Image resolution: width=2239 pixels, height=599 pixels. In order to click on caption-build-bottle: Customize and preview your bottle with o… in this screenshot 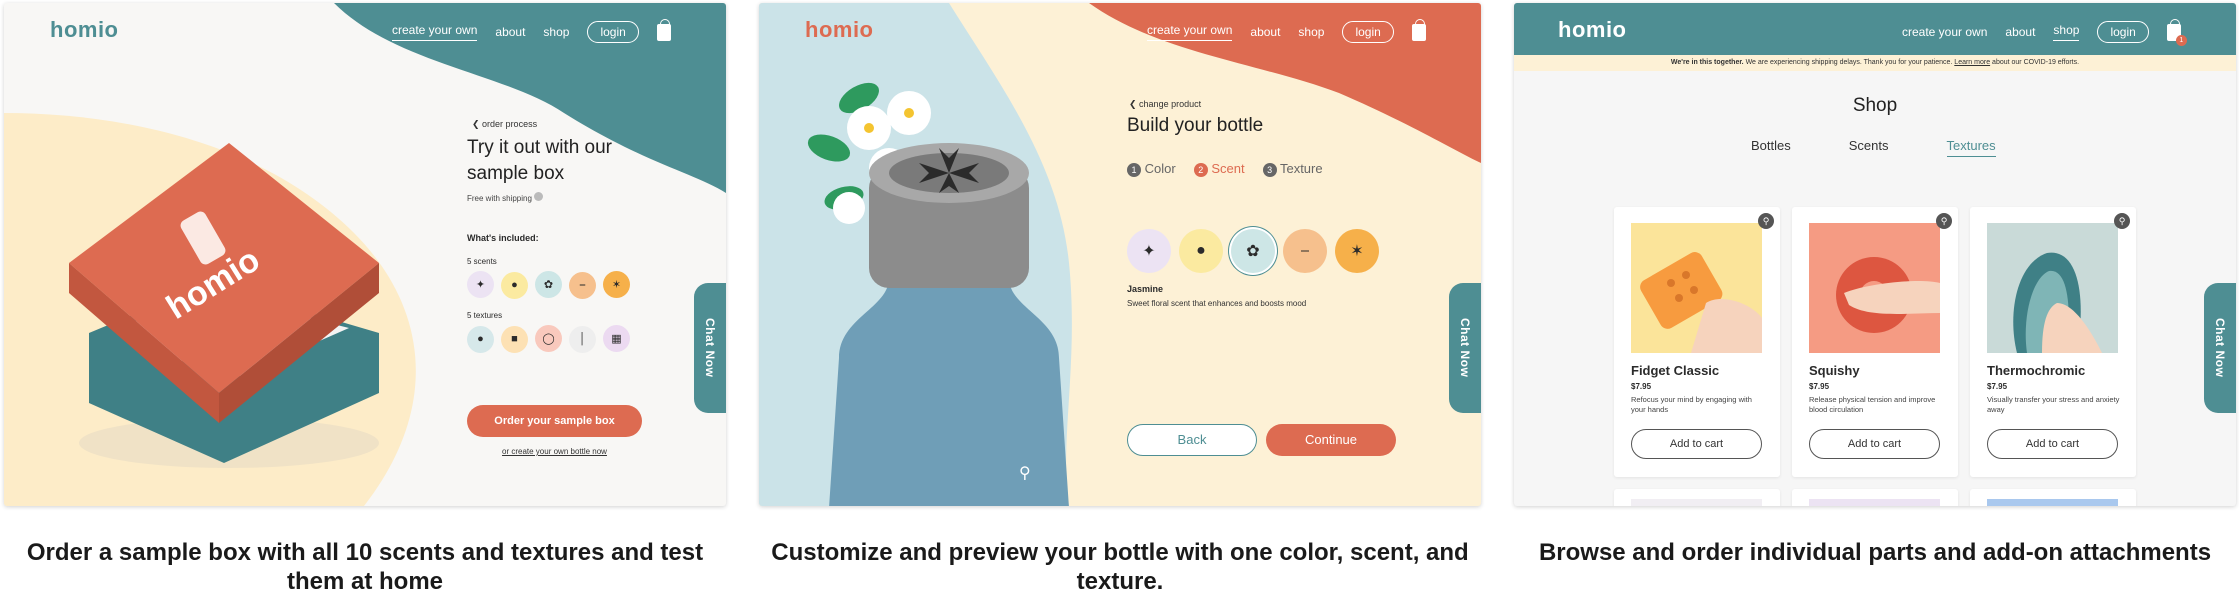, I will do `click(1120, 567)`.